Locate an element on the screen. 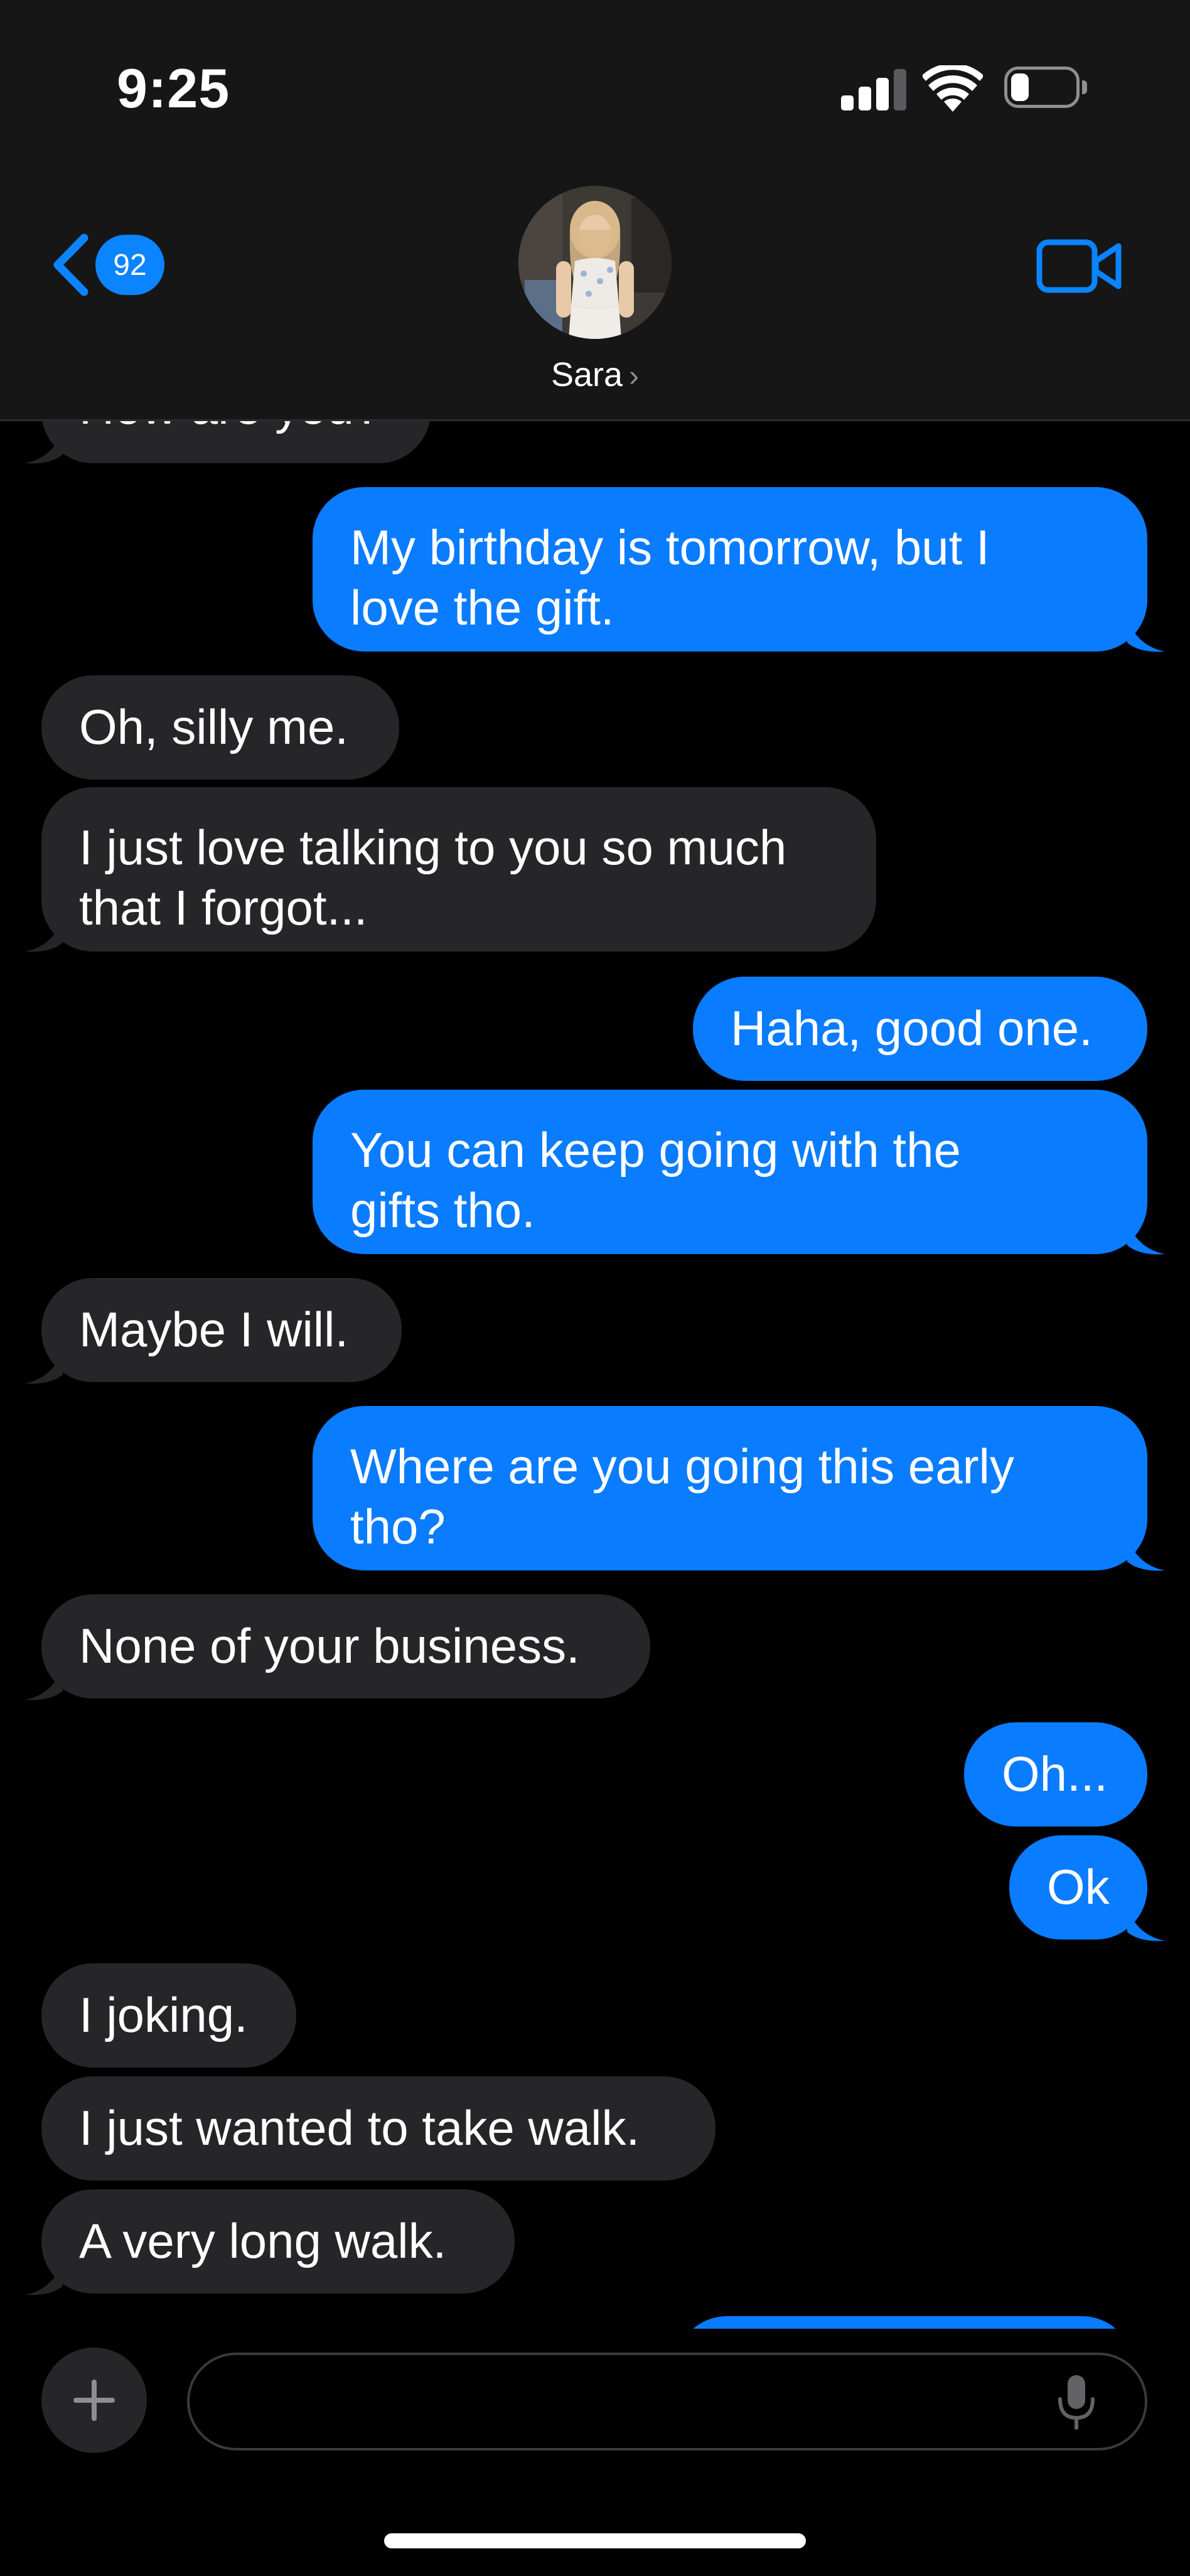 The height and width of the screenshot is (2576, 1190). message-bubble-incoming: Maybe I will. is located at coordinates (221, 1330).